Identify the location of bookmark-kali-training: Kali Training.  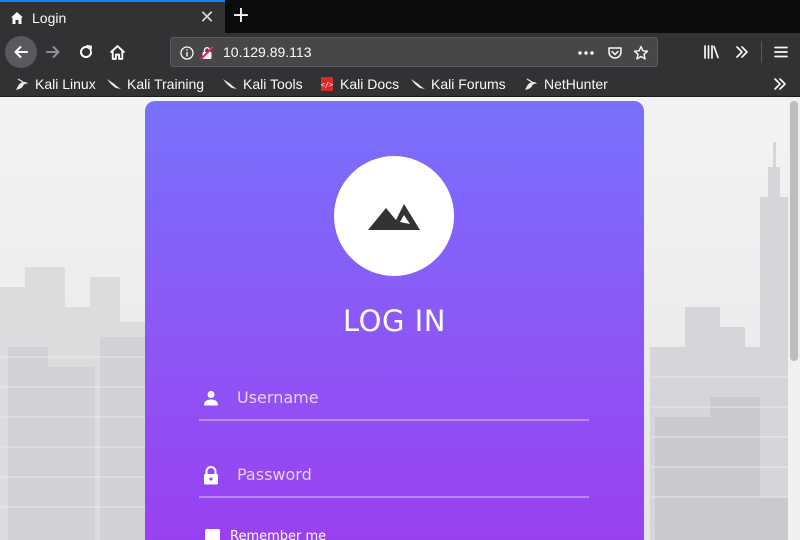
(155, 84).